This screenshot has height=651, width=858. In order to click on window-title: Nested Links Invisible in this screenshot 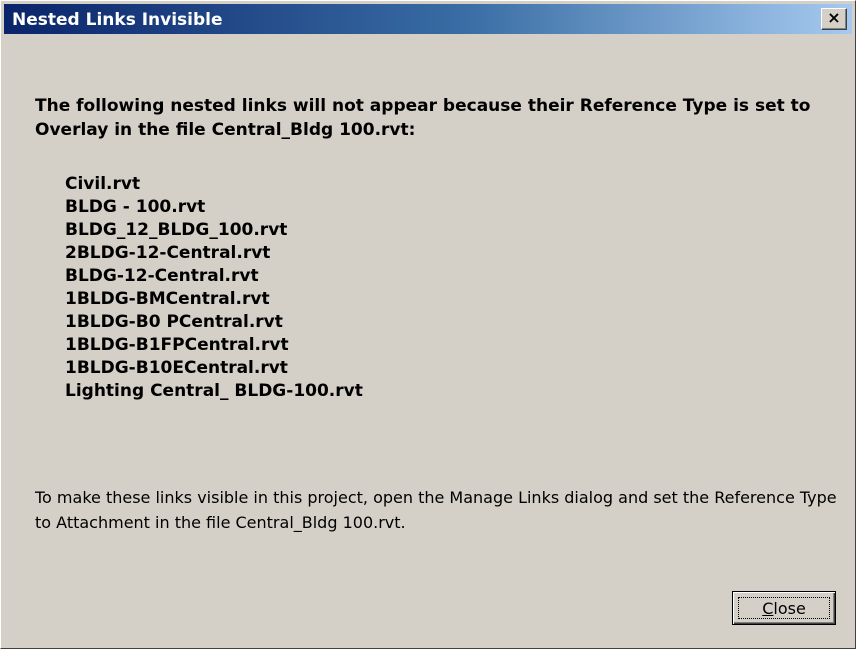, I will do `click(117, 20)`.